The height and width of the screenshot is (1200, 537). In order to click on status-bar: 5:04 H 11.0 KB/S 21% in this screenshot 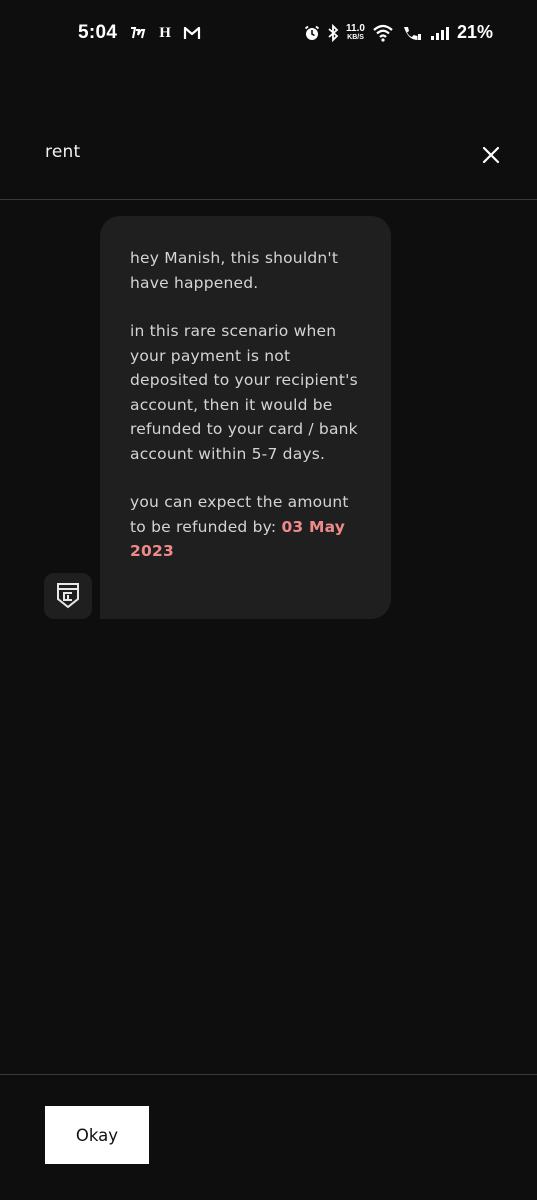, I will do `click(268, 35)`.